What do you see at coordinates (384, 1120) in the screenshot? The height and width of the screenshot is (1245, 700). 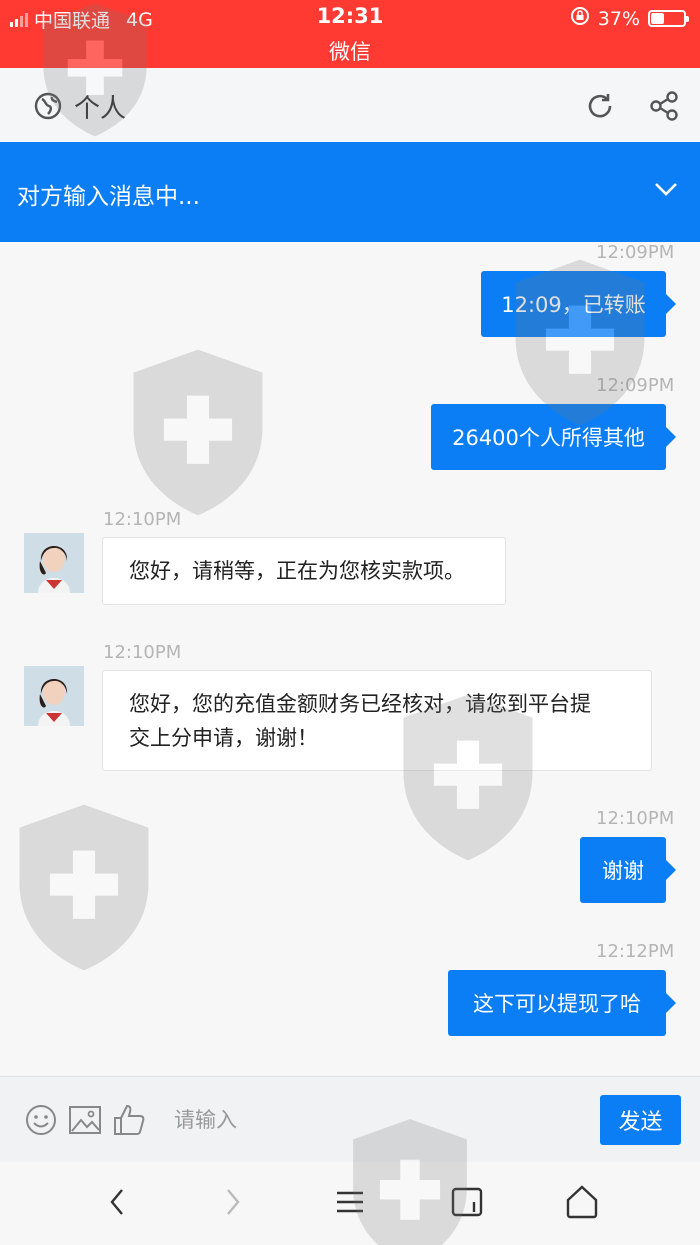 I see `message-input` at bounding box center [384, 1120].